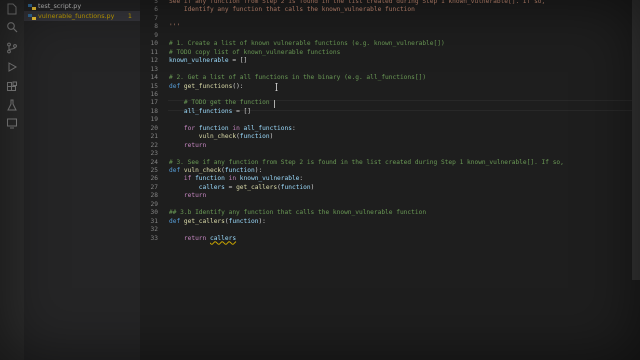 This screenshot has height=360, width=640. Describe the element at coordinates (154, 94) in the screenshot. I see `line-number: 16` at that location.